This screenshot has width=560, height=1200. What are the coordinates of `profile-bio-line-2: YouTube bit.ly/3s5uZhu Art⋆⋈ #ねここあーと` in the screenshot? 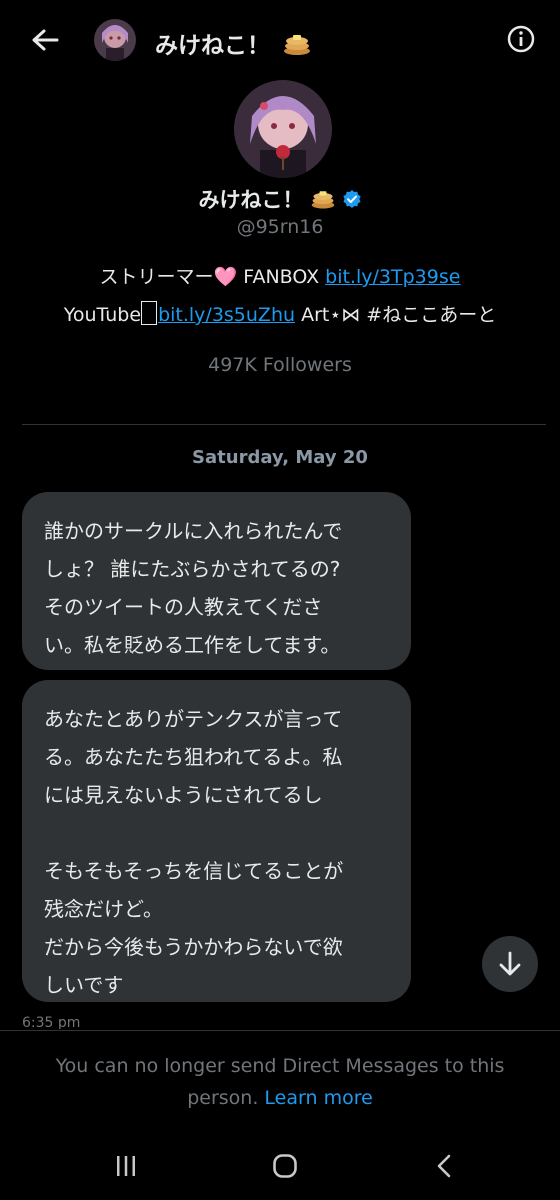 It's located at (280, 313).